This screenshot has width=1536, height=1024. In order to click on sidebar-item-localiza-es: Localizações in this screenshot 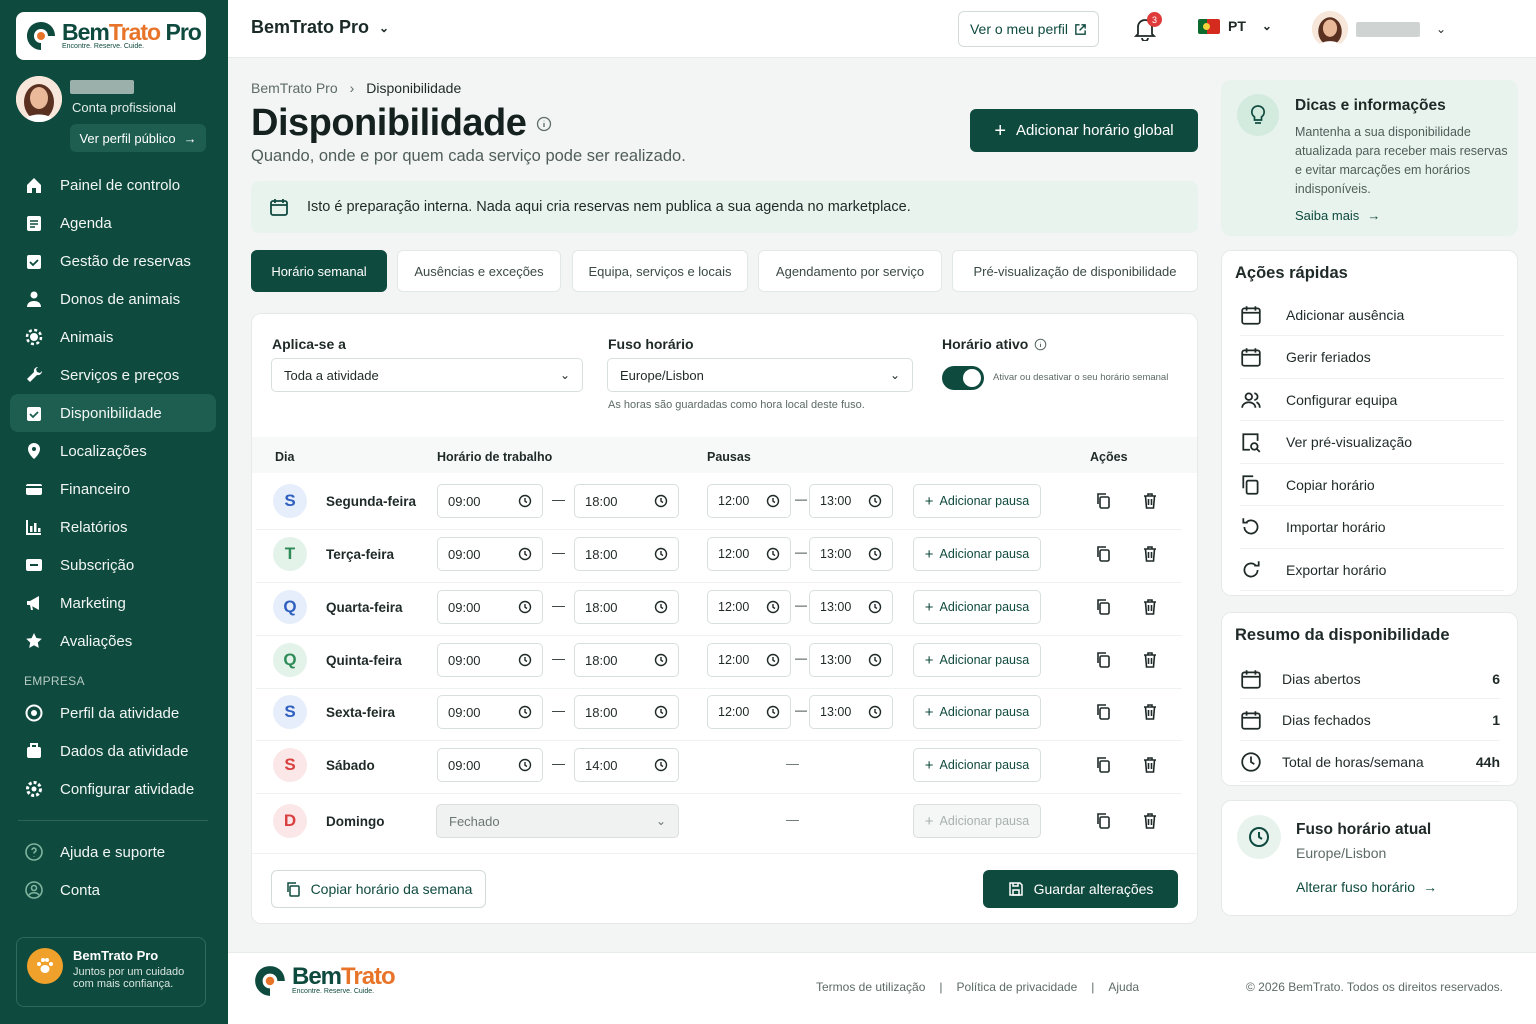, I will do `click(113, 451)`.